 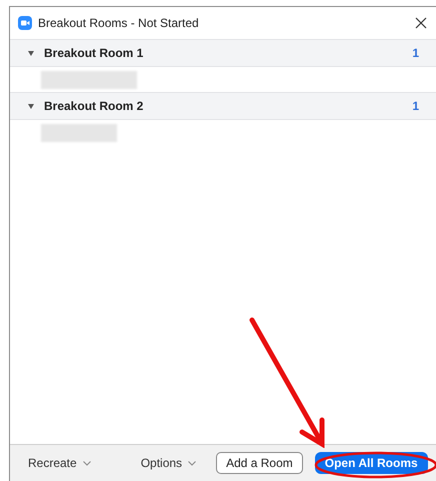 I want to click on add-room-button: Add a Room, so click(x=259, y=463).